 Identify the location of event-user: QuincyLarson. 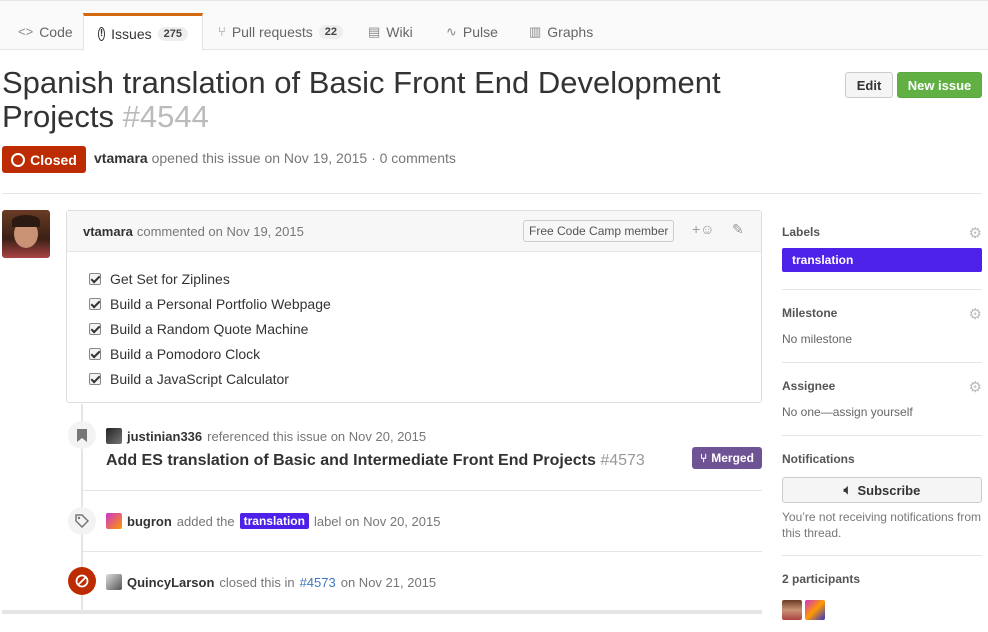
(170, 582).